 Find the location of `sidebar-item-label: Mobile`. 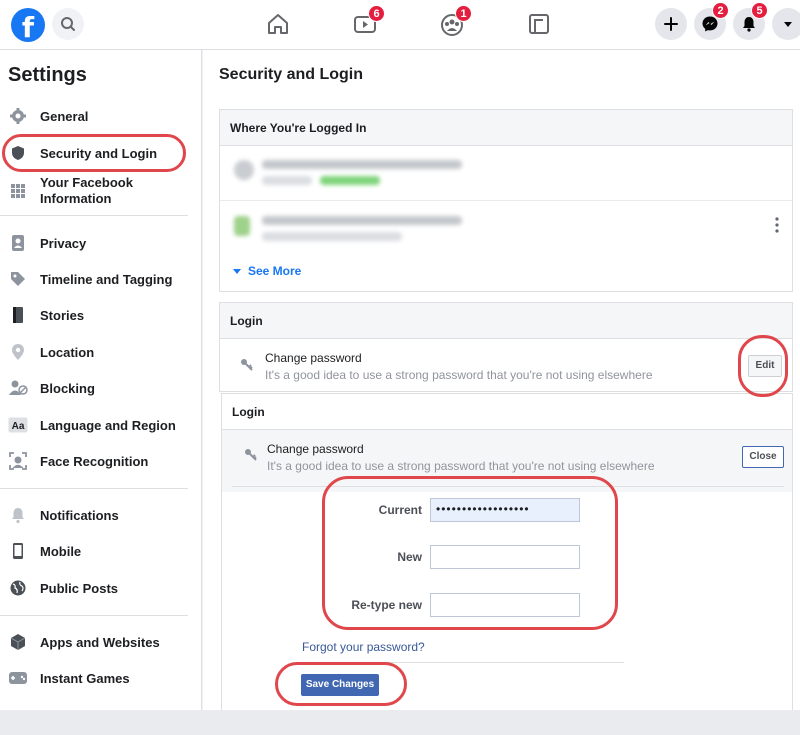

sidebar-item-label: Mobile is located at coordinates (61, 551).